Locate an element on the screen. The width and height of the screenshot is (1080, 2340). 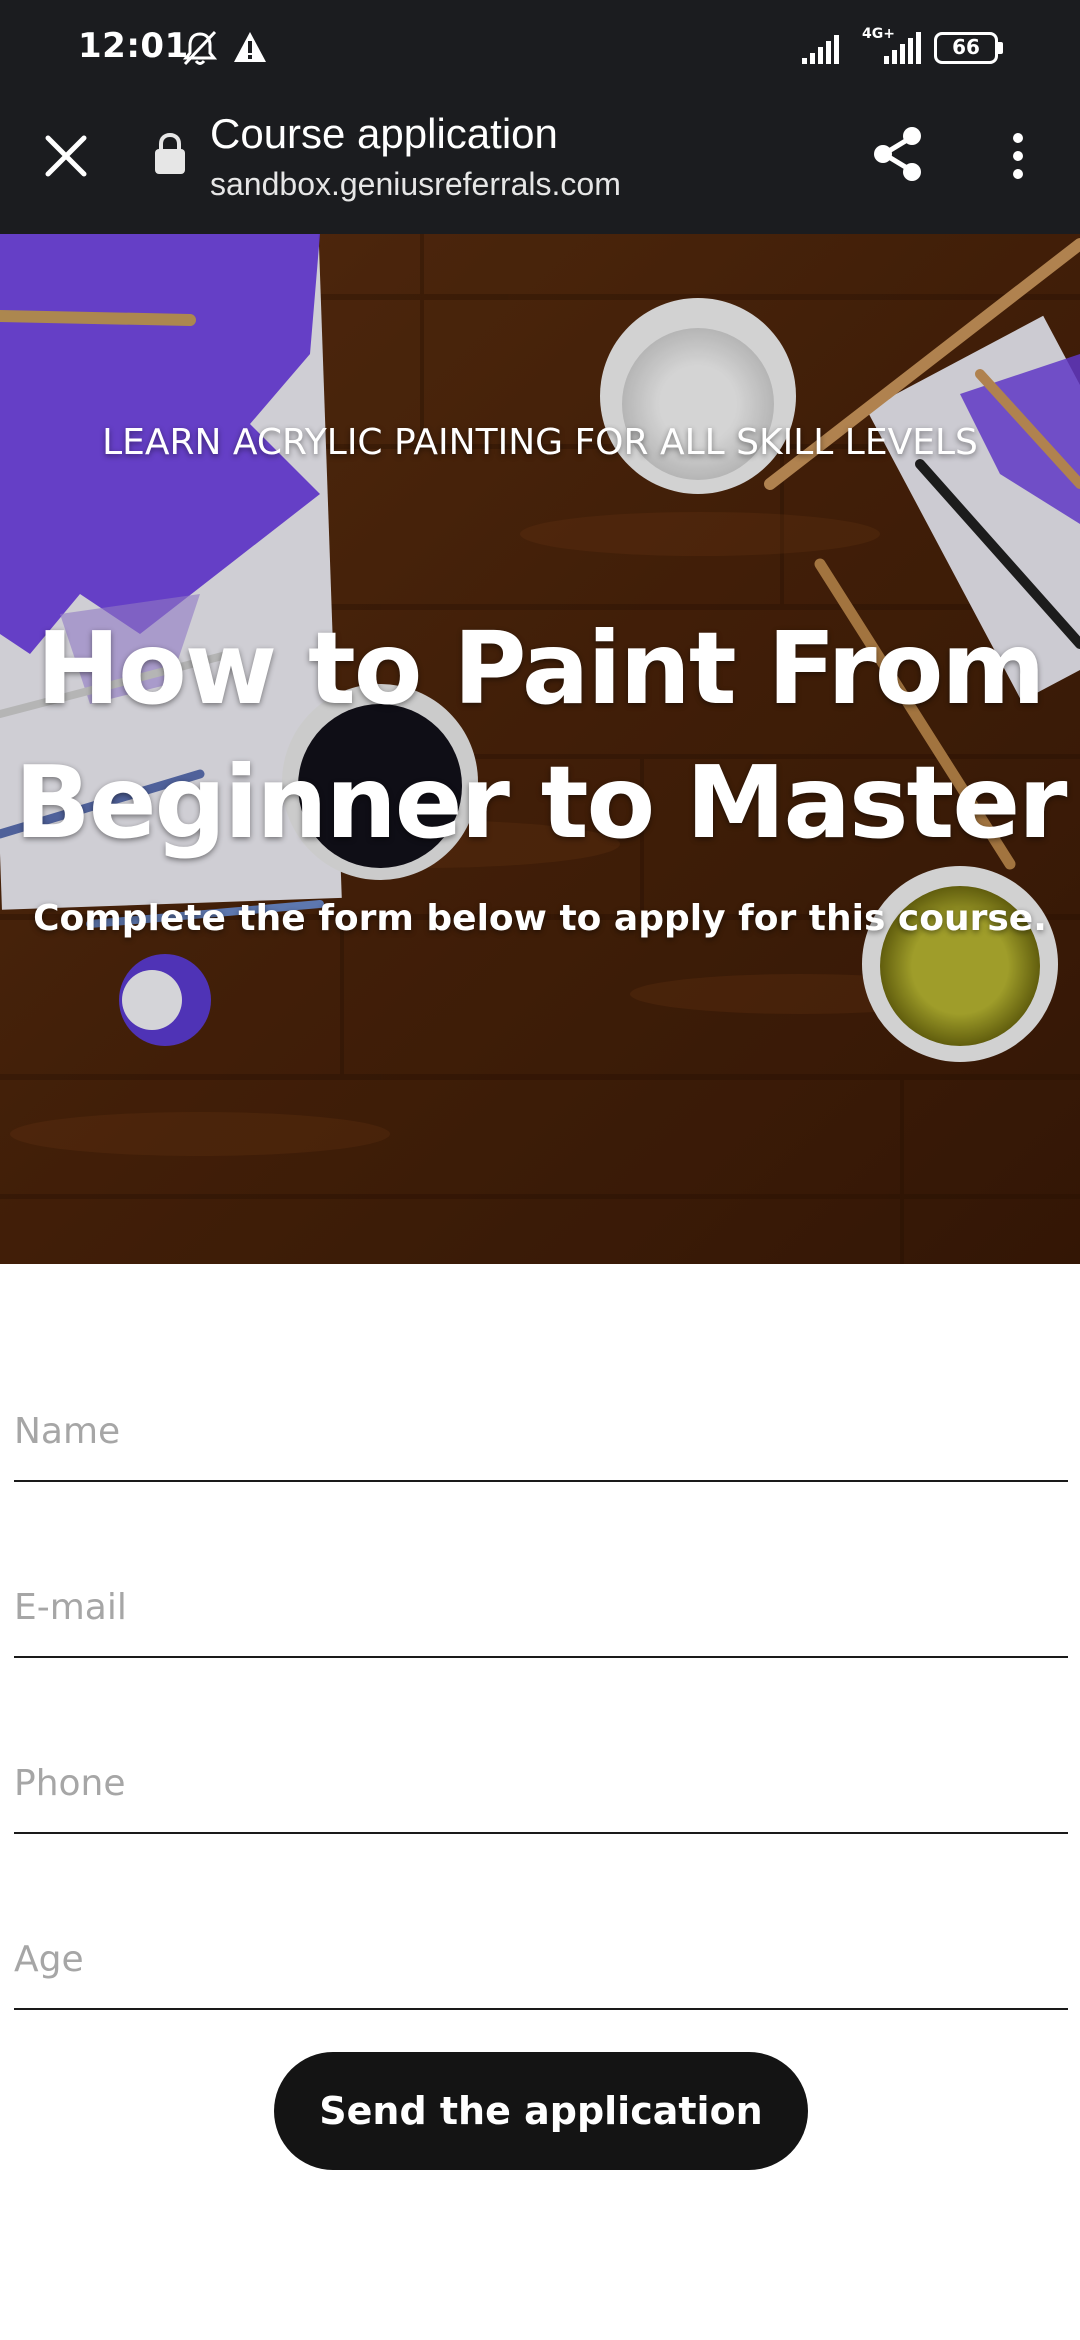
age-field is located at coordinates (541, 1960).